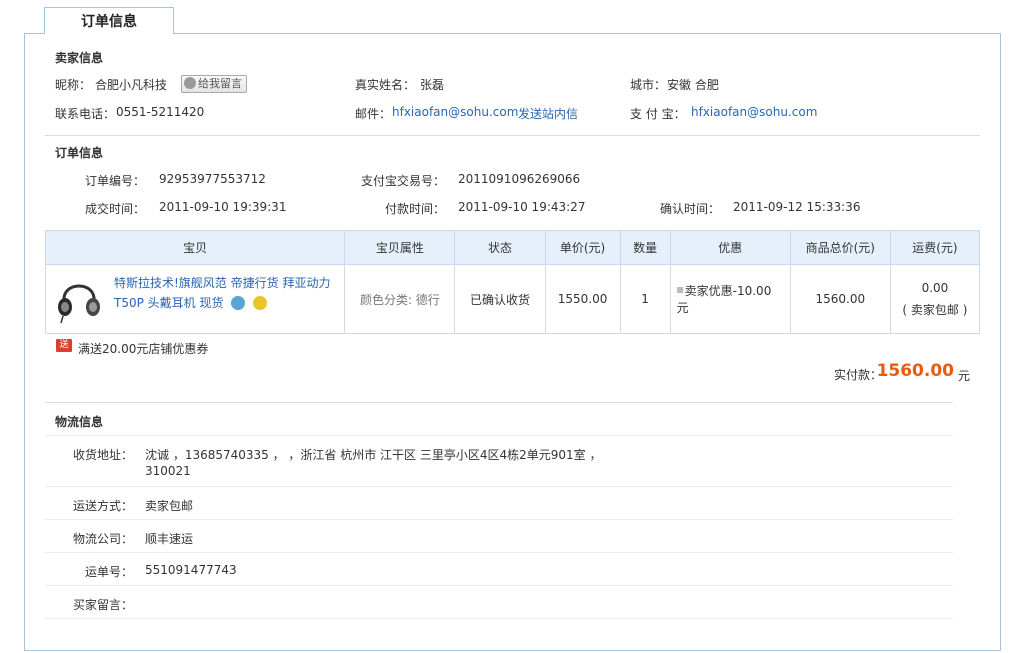 This screenshot has width=1019, height=653. Describe the element at coordinates (238, 303) in the screenshot. I see `refresh-icon` at that location.